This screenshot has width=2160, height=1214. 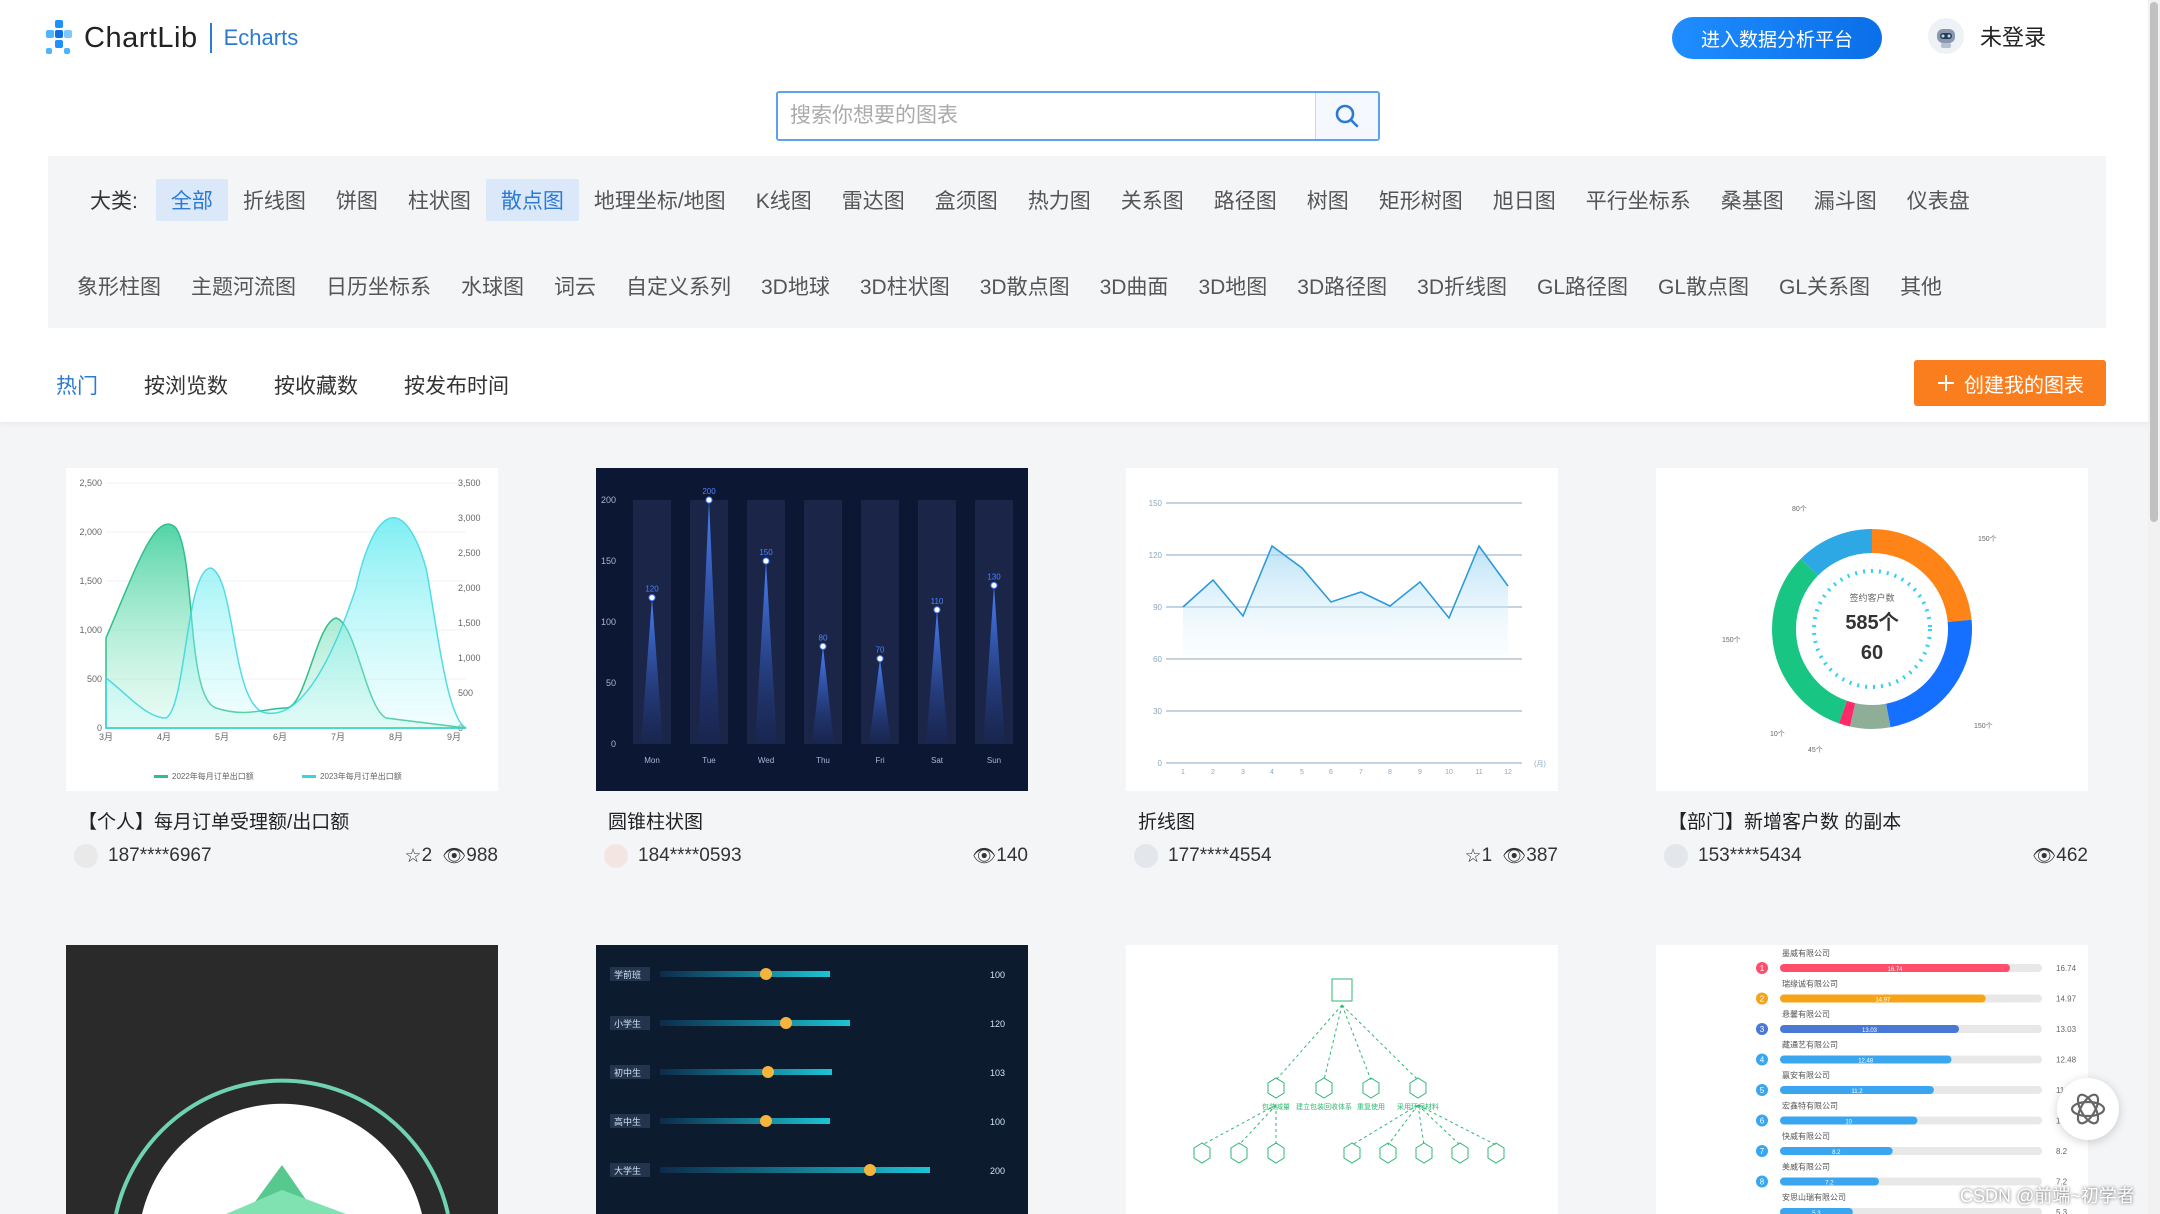 What do you see at coordinates (1878, 820) in the screenshot?
I see `card-title: 【部门】新增客户数 的副本` at bounding box center [1878, 820].